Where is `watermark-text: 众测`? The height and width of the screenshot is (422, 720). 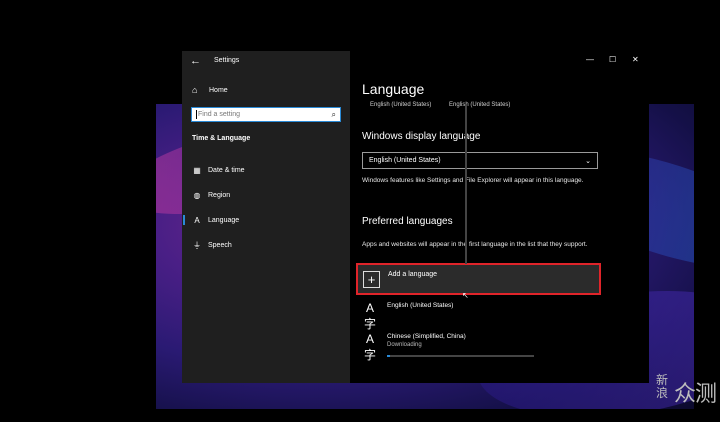
watermark-text: 众测 is located at coordinates (695, 394).